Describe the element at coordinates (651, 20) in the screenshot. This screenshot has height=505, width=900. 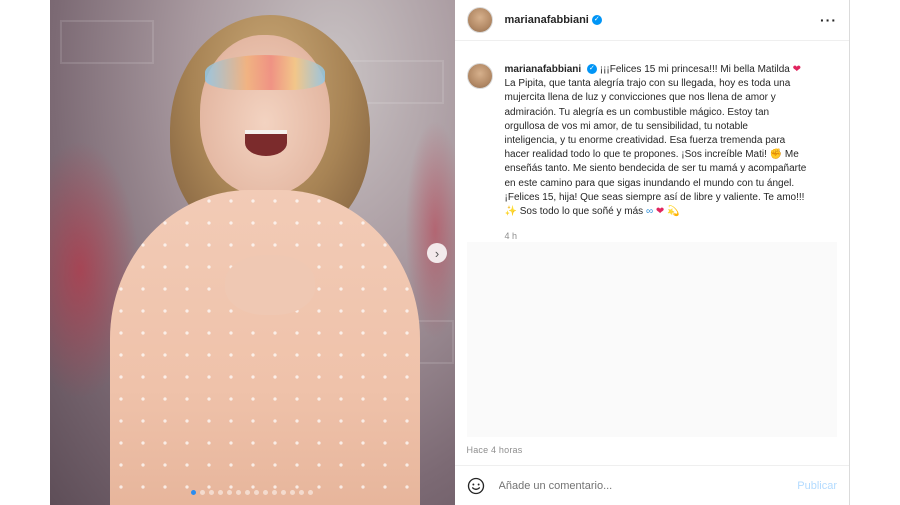
I see `post-header: marianafabbiani ✓ ···` at that location.